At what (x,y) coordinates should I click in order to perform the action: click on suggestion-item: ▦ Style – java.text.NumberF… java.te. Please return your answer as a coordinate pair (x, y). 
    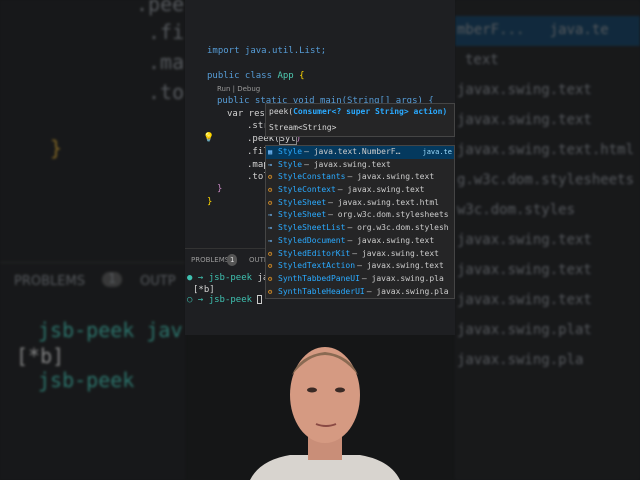
    Looking at the image, I should click on (360, 152).